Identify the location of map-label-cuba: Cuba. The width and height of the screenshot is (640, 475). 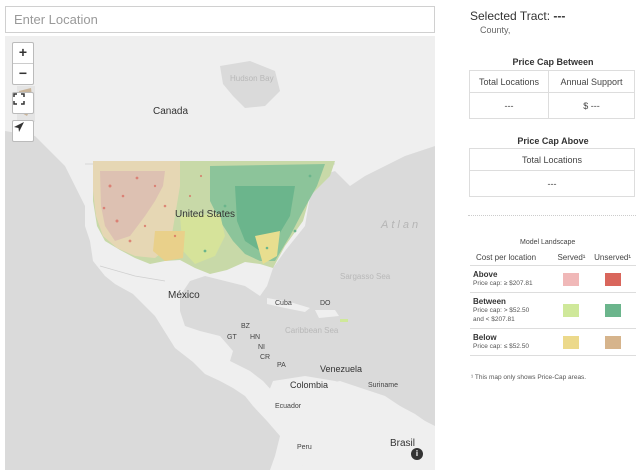
(283, 303).